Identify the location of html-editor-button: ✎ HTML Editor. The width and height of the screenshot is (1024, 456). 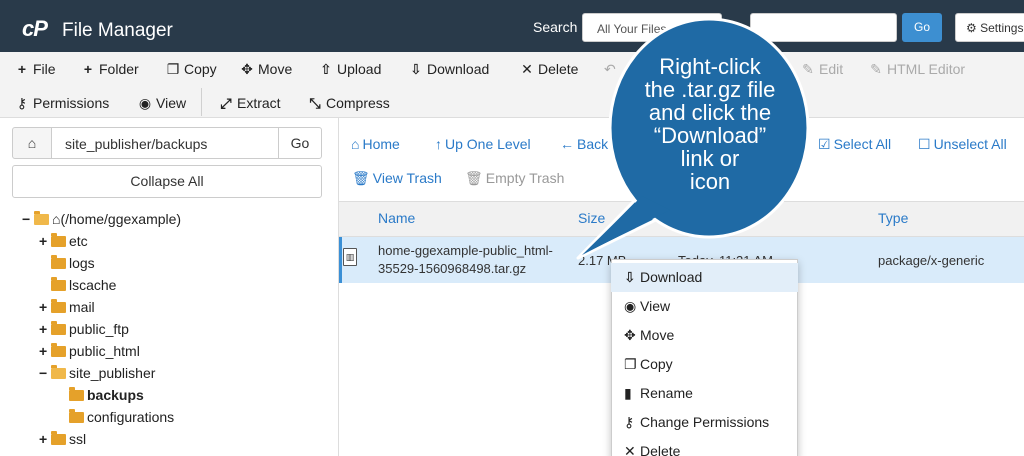
(916, 69).